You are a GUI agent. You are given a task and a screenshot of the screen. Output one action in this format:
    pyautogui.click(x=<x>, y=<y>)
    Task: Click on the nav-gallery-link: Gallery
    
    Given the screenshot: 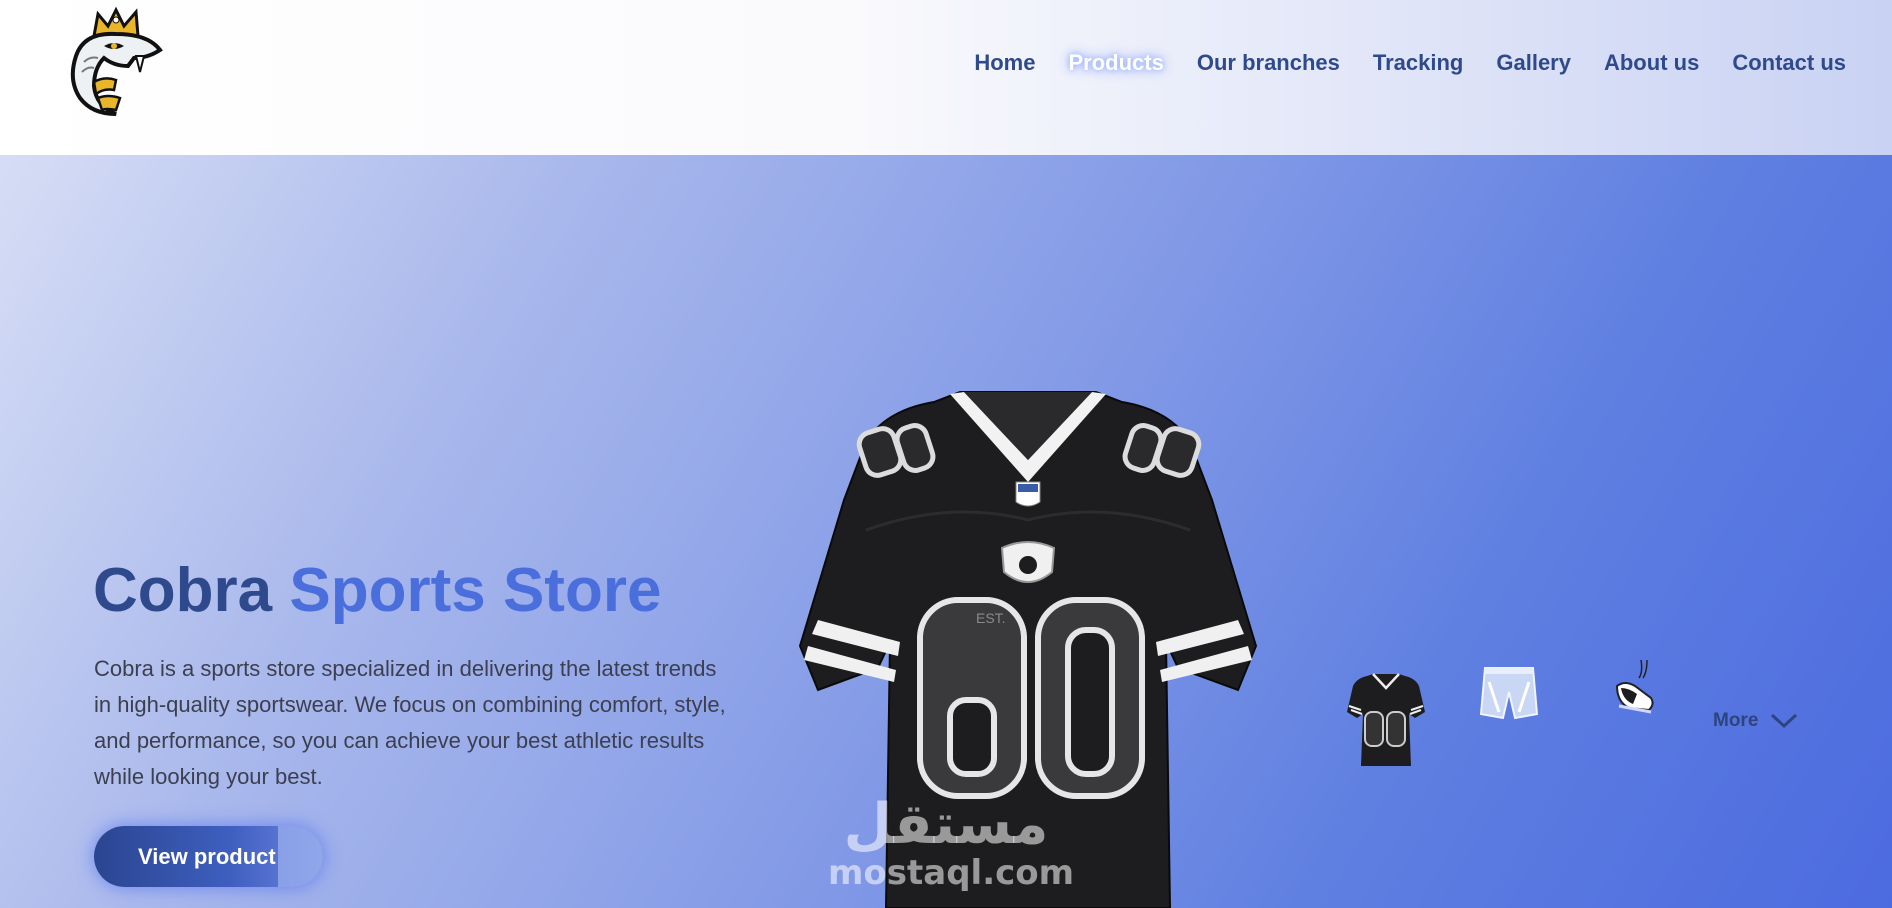 What is the action you would take?
    pyautogui.click(x=1533, y=63)
    